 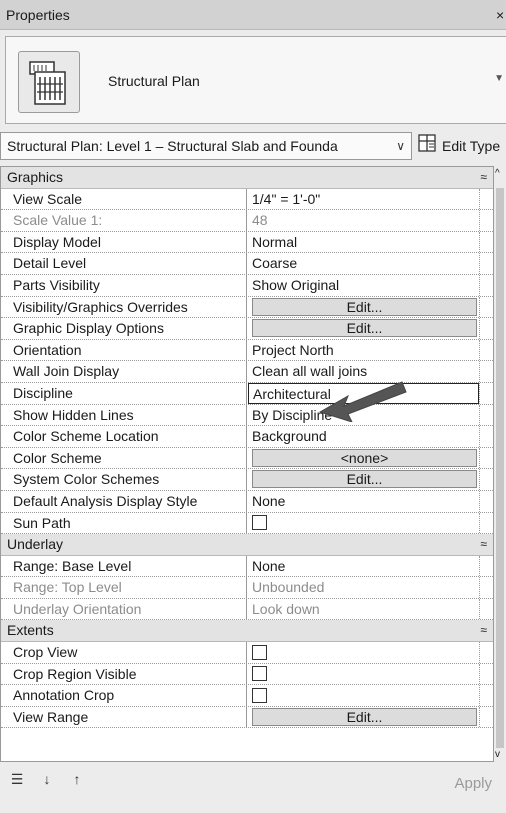 I want to click on property-name: Wall Join Display, so click(x=124, y=371).